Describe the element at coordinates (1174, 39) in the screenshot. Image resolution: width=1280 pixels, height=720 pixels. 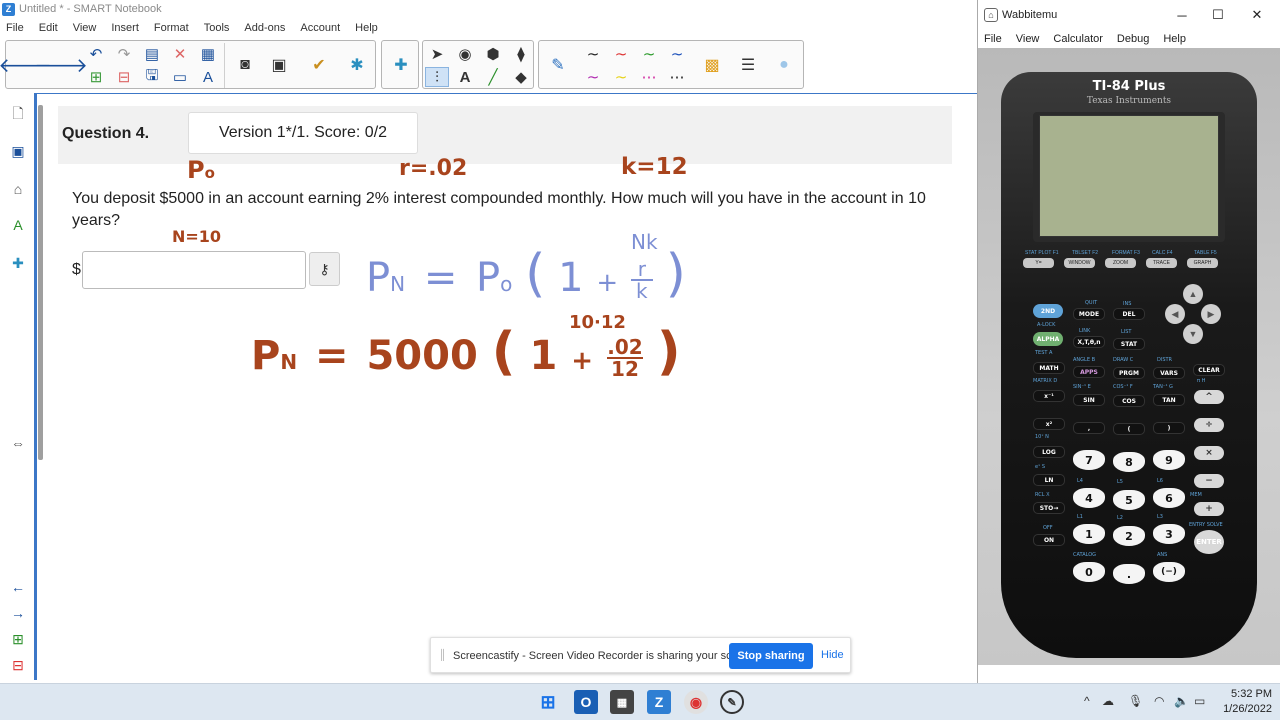
I see `wb-menu-help: Help` at that location.